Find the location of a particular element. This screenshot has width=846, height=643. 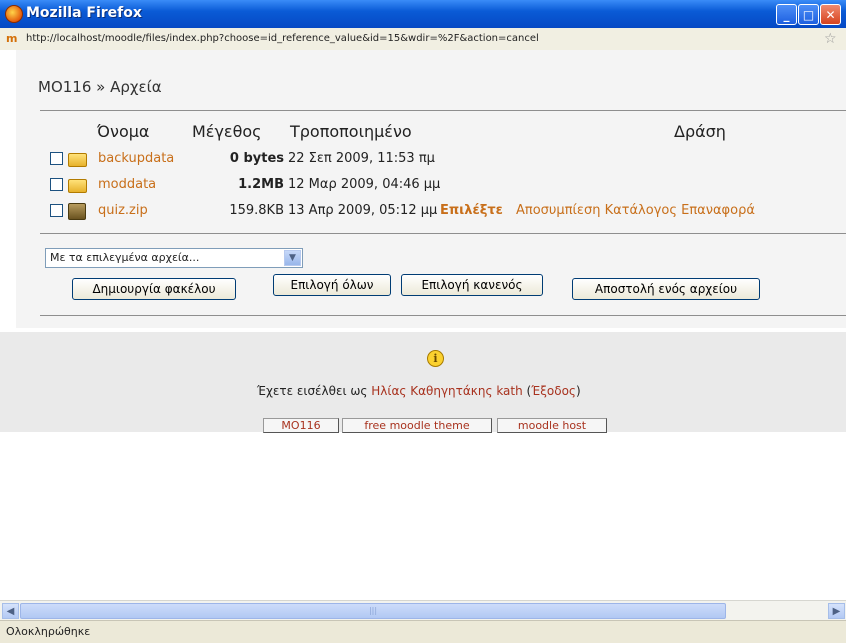

header-name: Όνομα is located at coordinates (123, 131).